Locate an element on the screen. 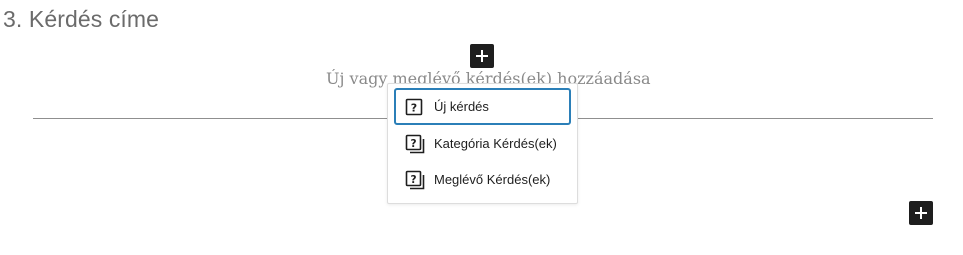 Image resolution: width=963 pixels, height=255 pixels. menu-item-new-question: ? Új kérdés is located at coordinates (482, 106).